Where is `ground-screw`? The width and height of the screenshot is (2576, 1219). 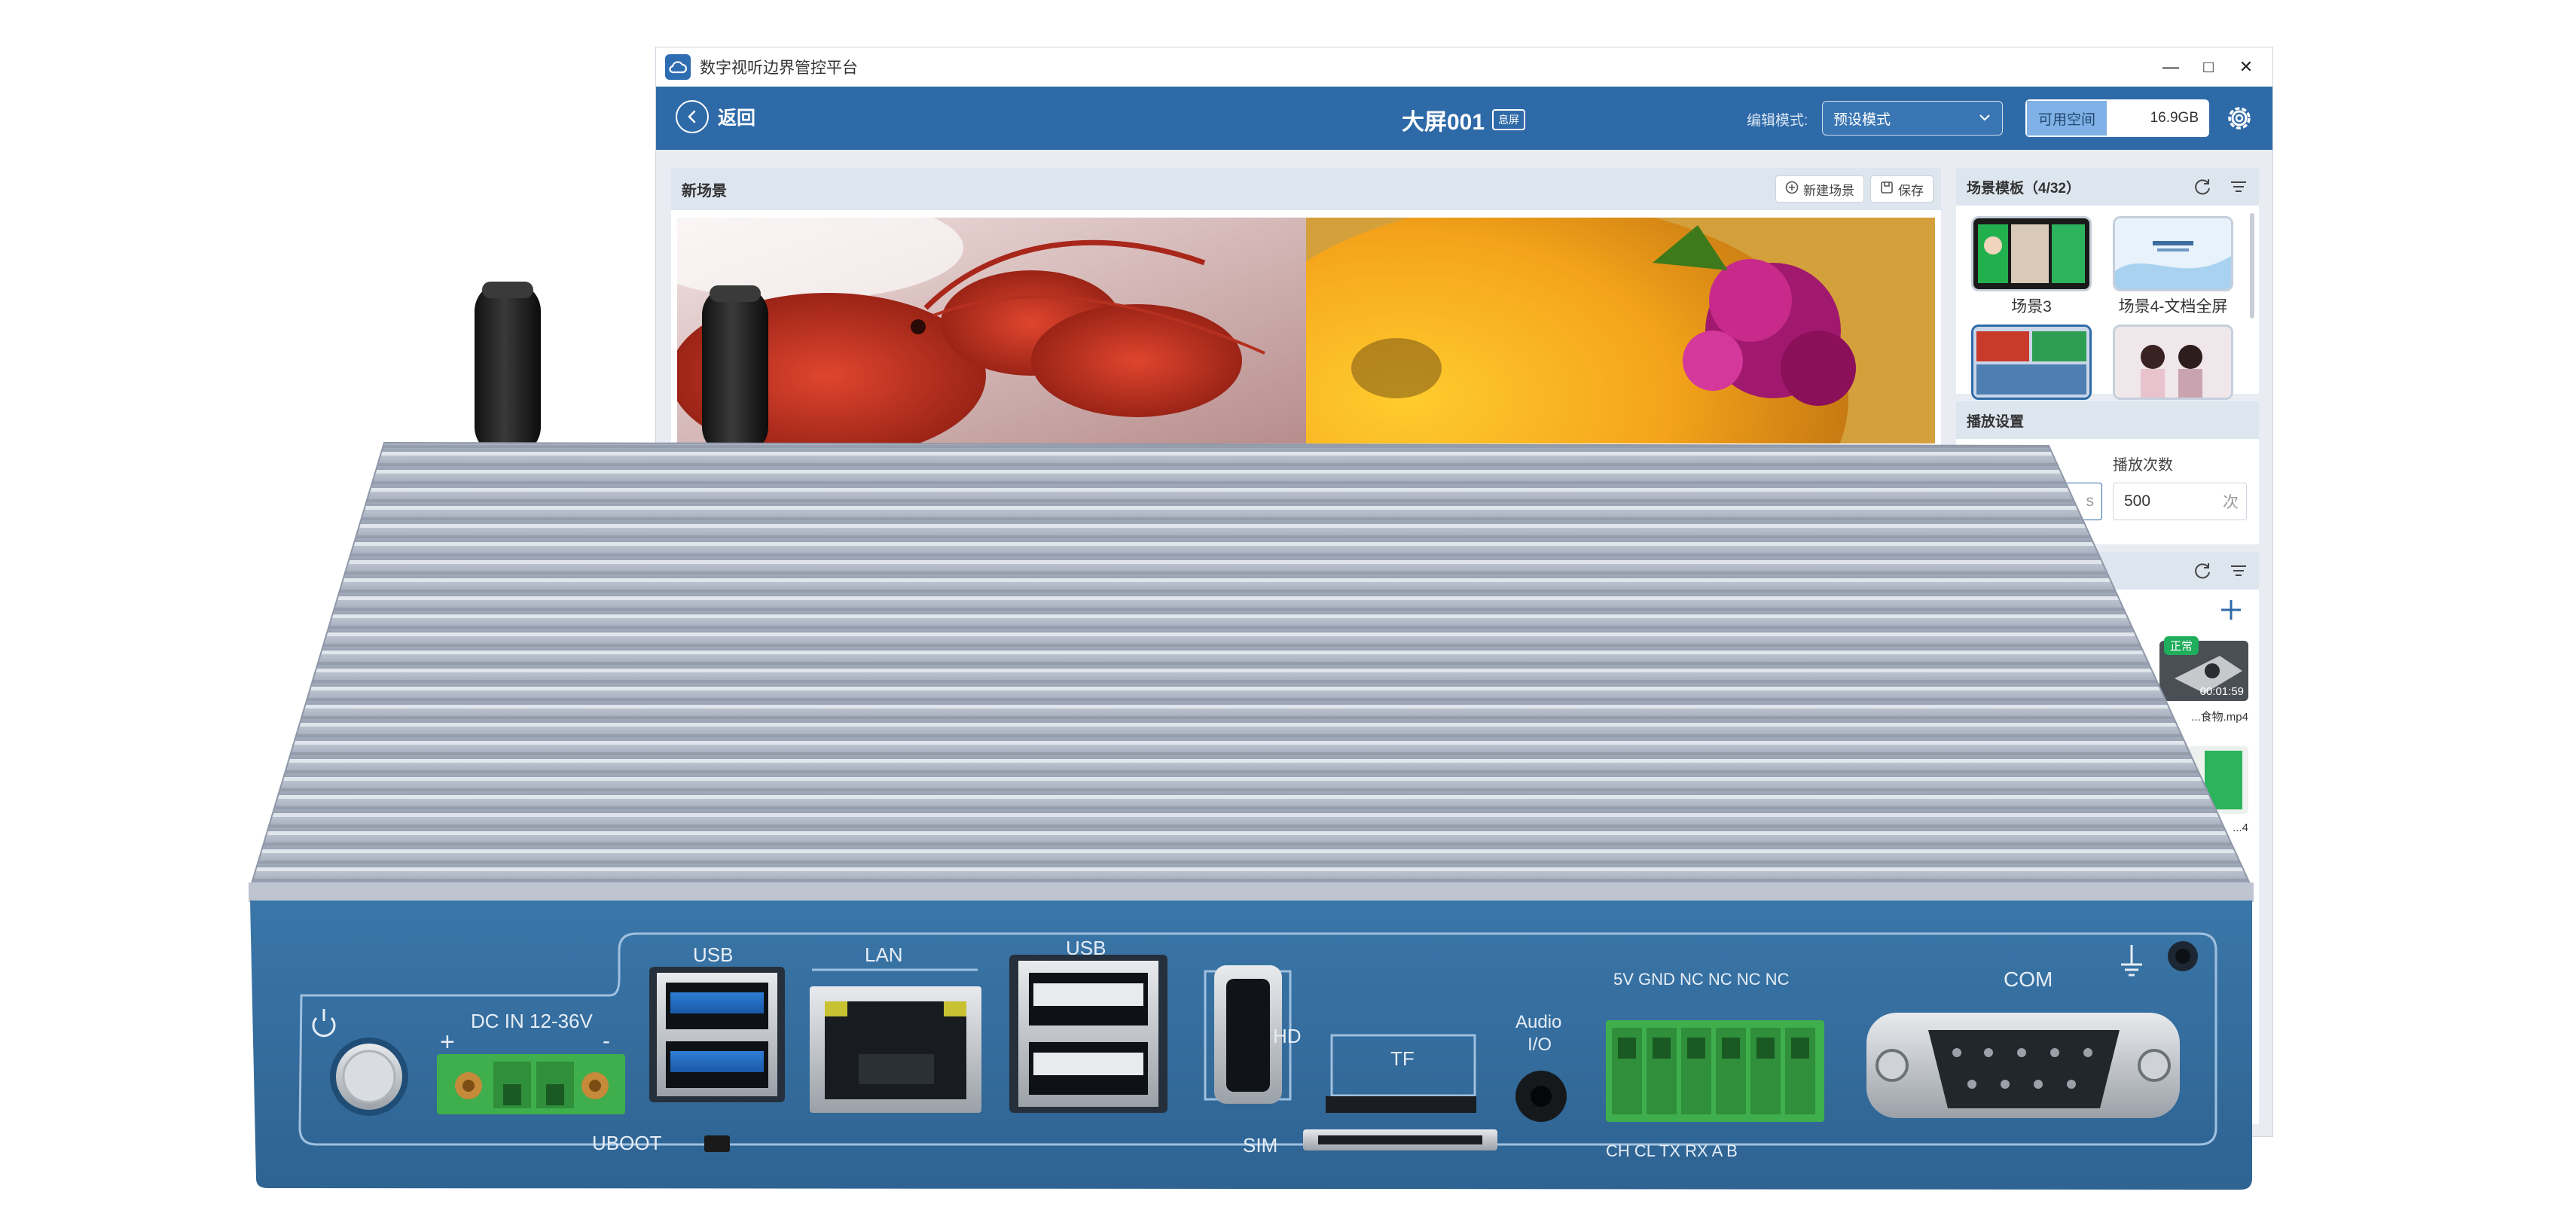
ground-screw is located at coordinates (2183, 956).